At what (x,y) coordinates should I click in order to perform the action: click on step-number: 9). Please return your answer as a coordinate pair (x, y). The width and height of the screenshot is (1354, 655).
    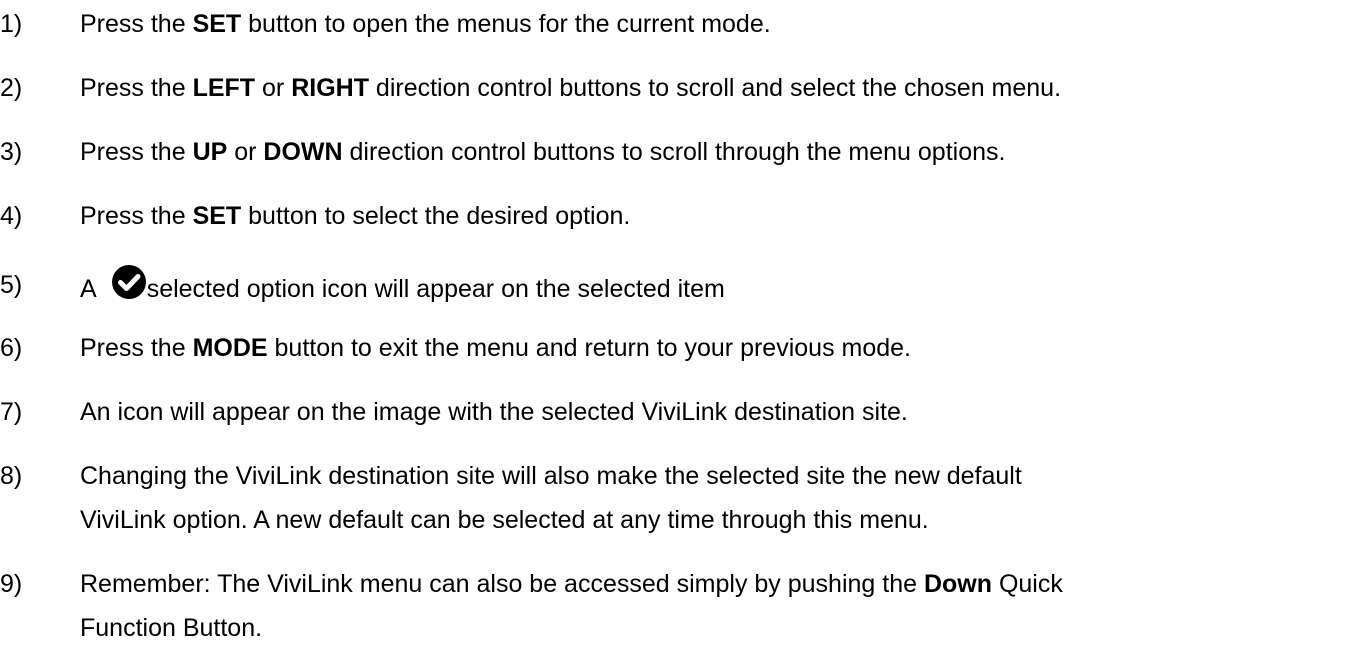
    Looking at the image, I should click on (11, 584).